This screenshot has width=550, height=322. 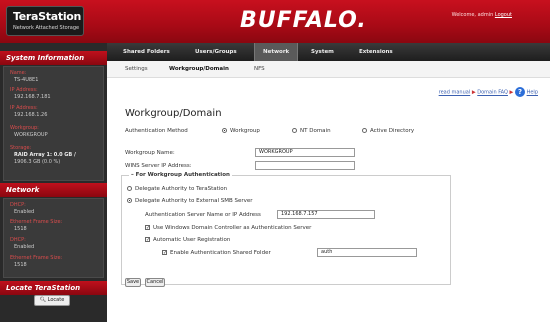 I want to click on nt-domain-option-label: NT Domain, so click(x=315, y=131).